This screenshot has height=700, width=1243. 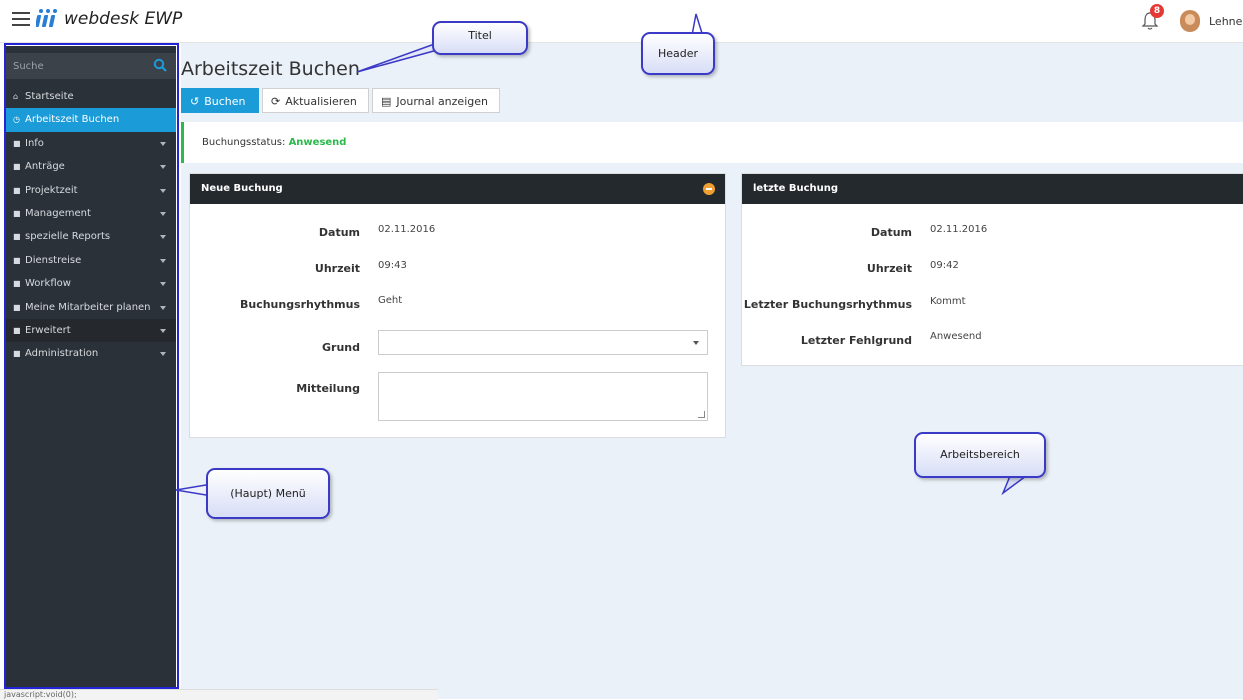 What do you see at coordinates (696, 343) in the screenshot?
I see `chevron-down-icon` at bounding box center [696, 343].